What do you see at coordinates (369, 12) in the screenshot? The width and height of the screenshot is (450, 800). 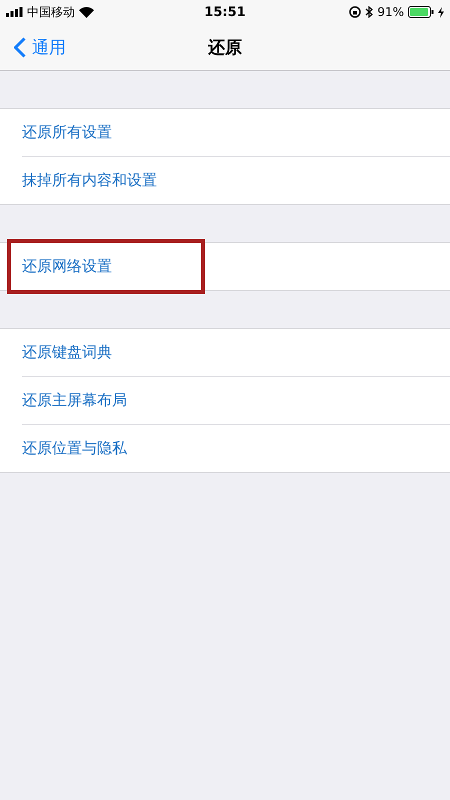 I see `bluetooth-icon` at bounding box center [369, 12].